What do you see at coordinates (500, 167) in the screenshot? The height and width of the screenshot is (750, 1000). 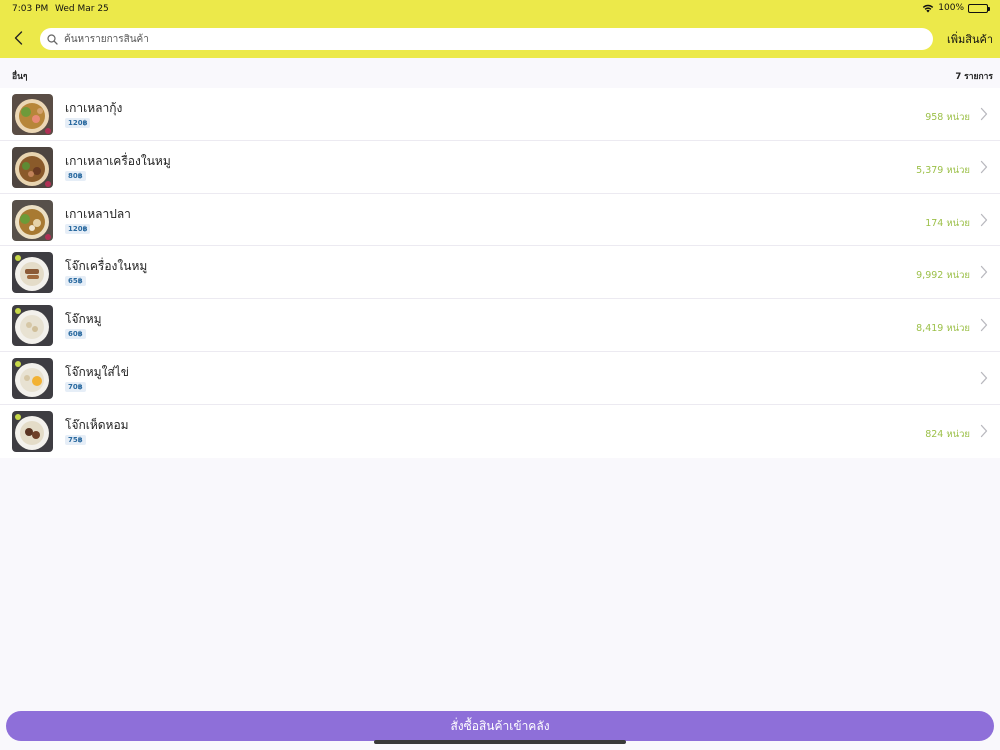 I see `product-row: เกาเหลาเครื่องในหมู 80฿ 5,379 หน่วย` at bounding box center [500, 167].